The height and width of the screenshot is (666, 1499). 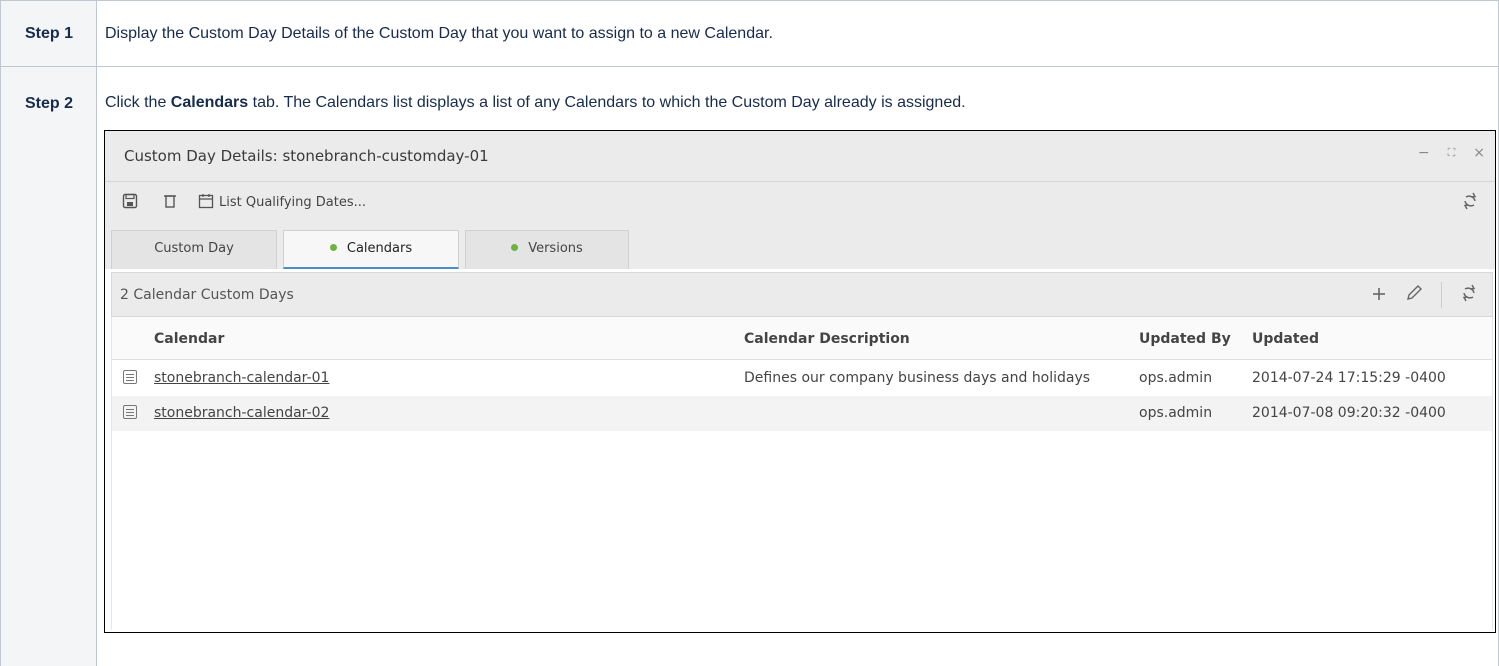 What do you see at coordinates (1424, 295) in the screenshot?
I see `list-actions` at bounding box center [1424, 295].